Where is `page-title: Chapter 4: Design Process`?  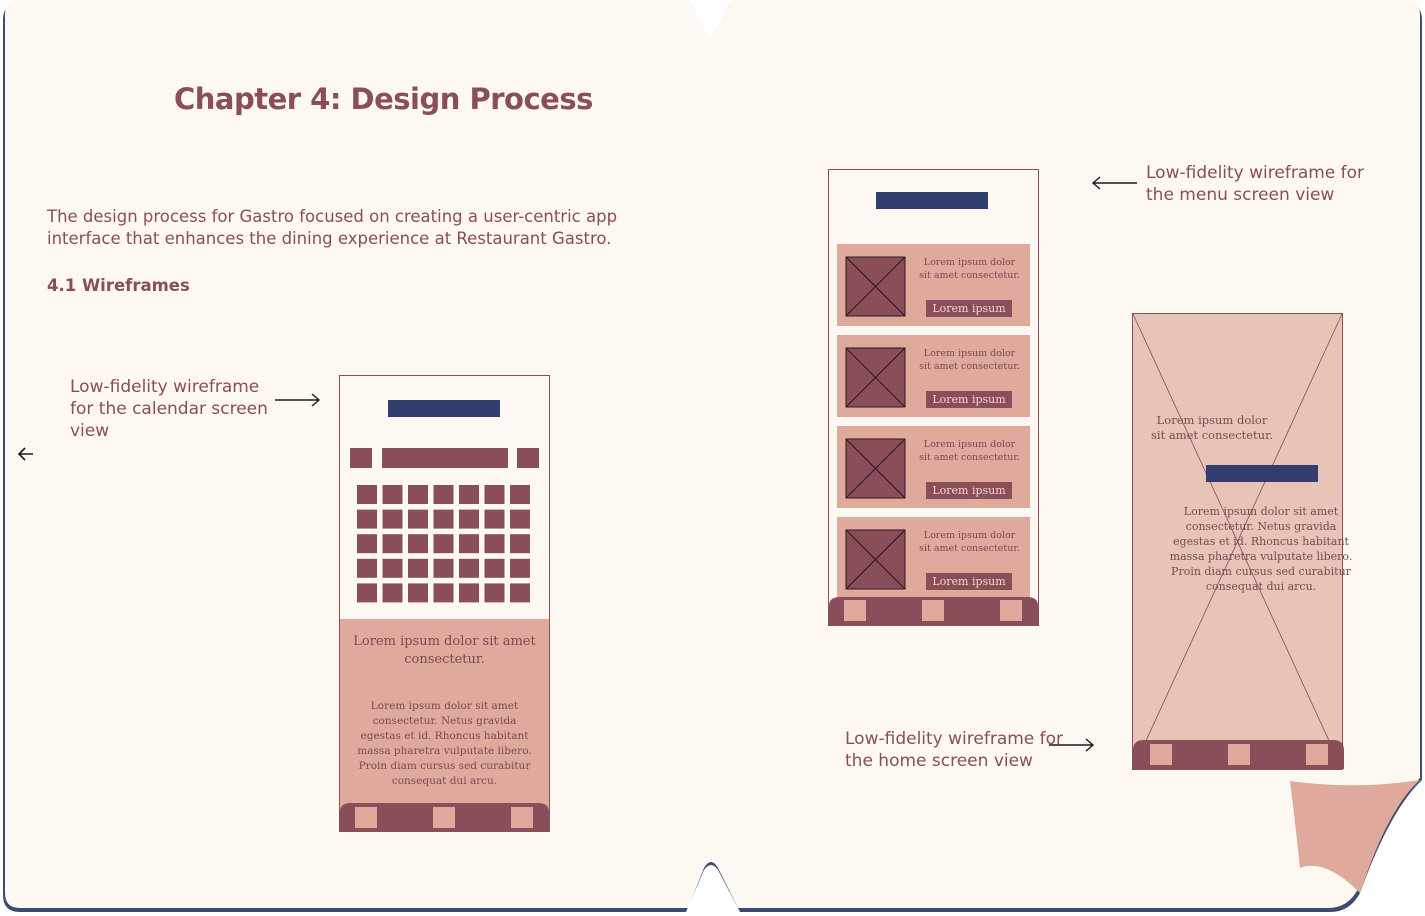 page-title: Chapter 4: Design Process is located at coordinates (383, 99).